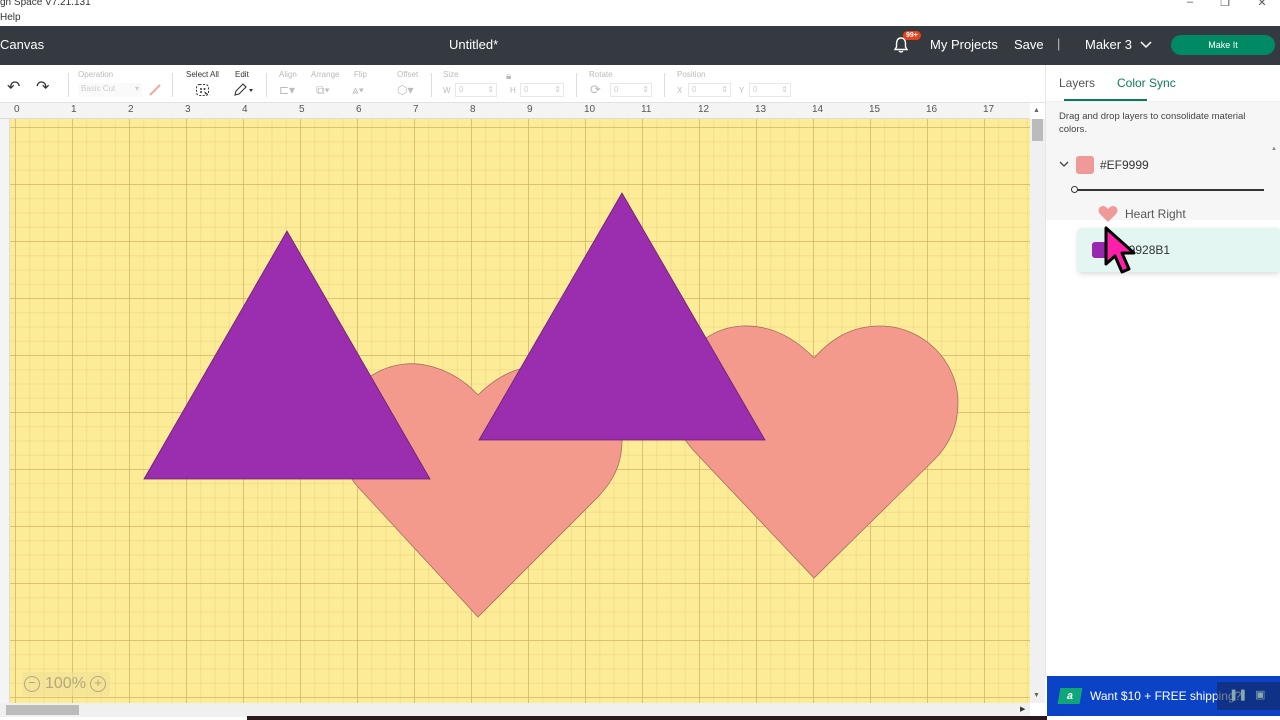  I want to click on ruler-number: 6, so click(359, 109).